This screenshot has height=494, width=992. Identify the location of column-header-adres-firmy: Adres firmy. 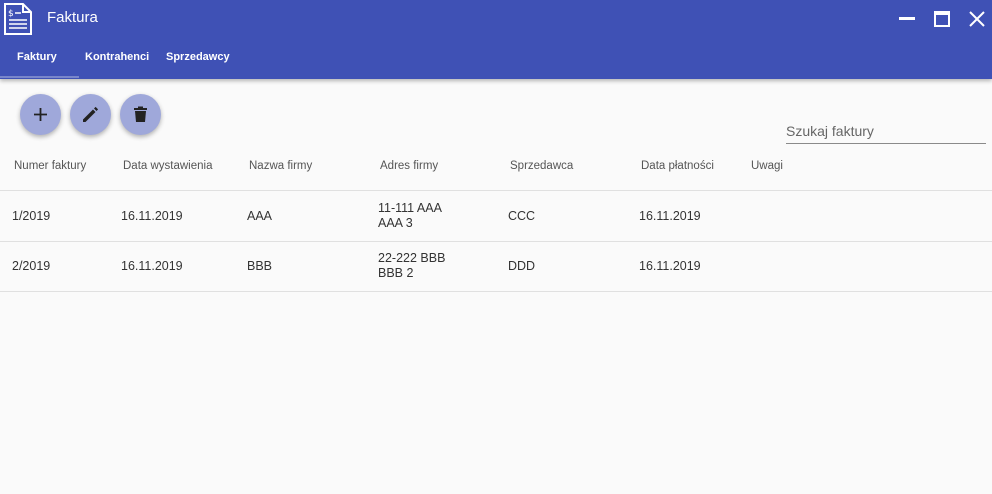
(409, 166).